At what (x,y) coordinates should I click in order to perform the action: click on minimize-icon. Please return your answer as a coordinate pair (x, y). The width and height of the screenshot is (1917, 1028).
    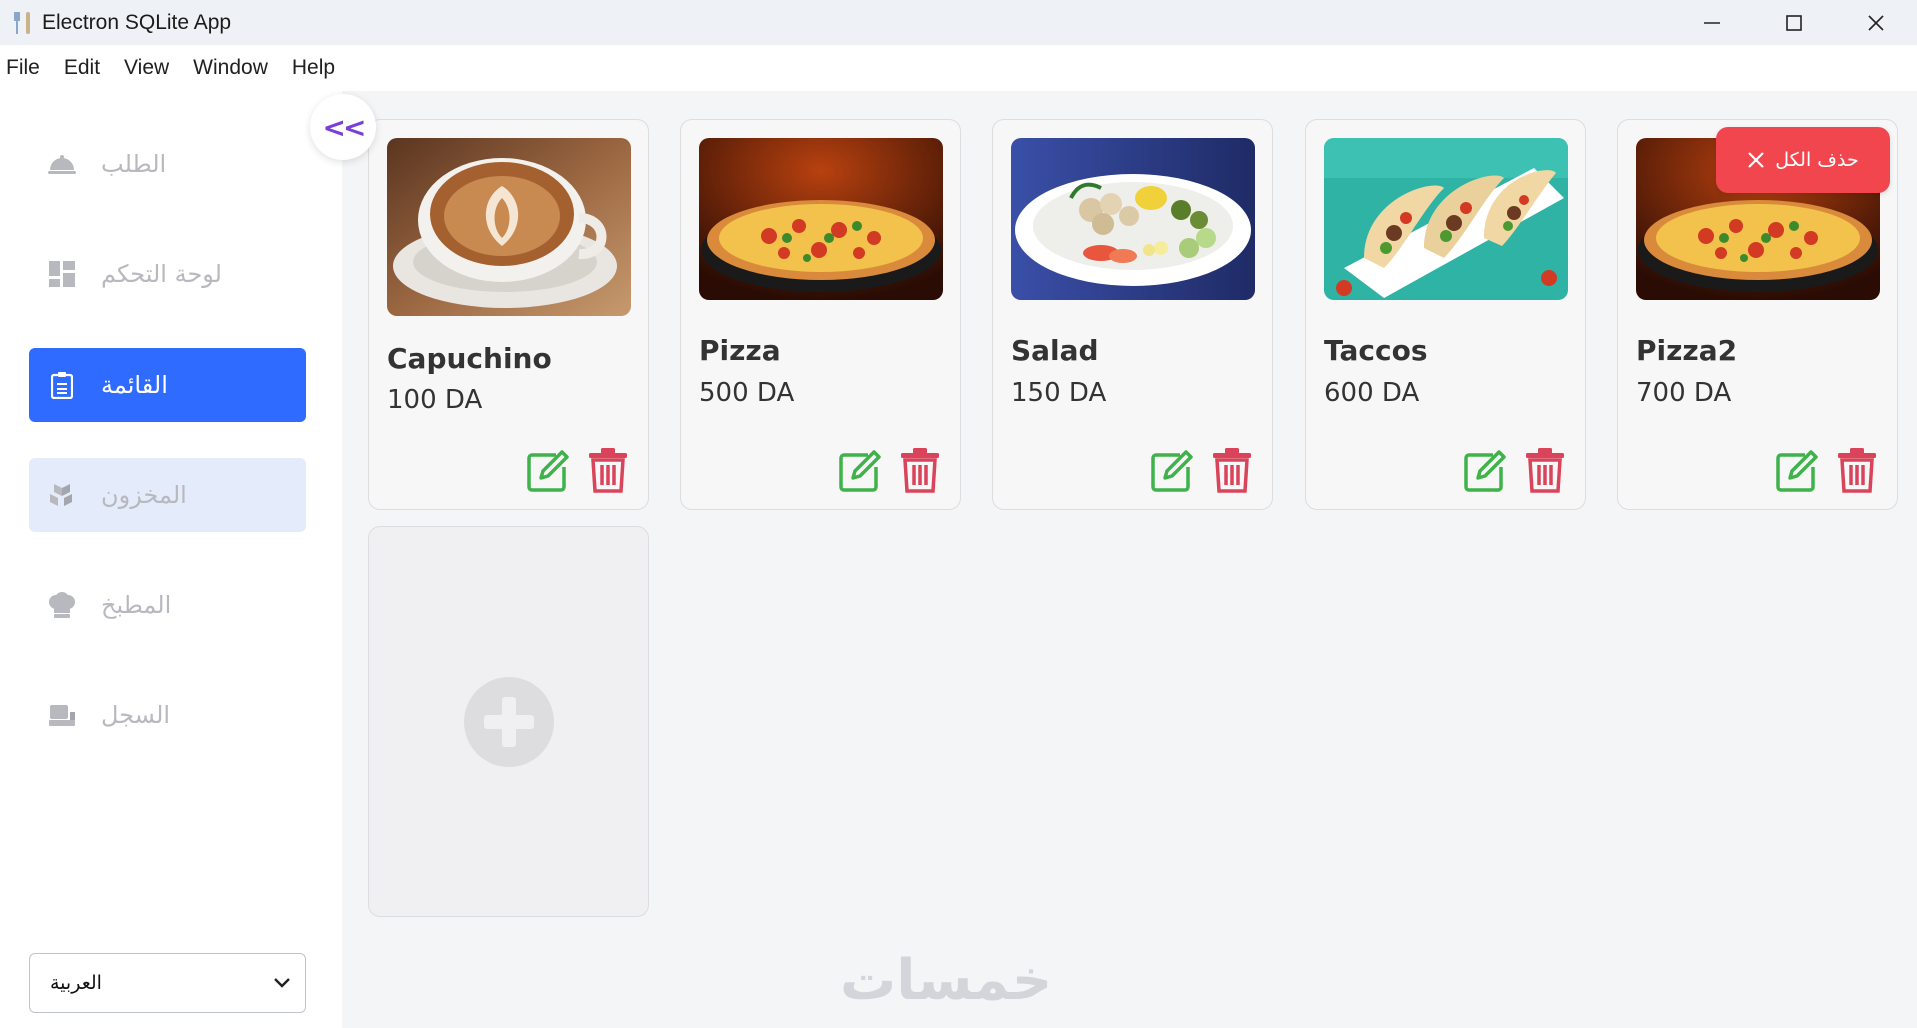
    Looking at the image, I should click on (1712, 22).